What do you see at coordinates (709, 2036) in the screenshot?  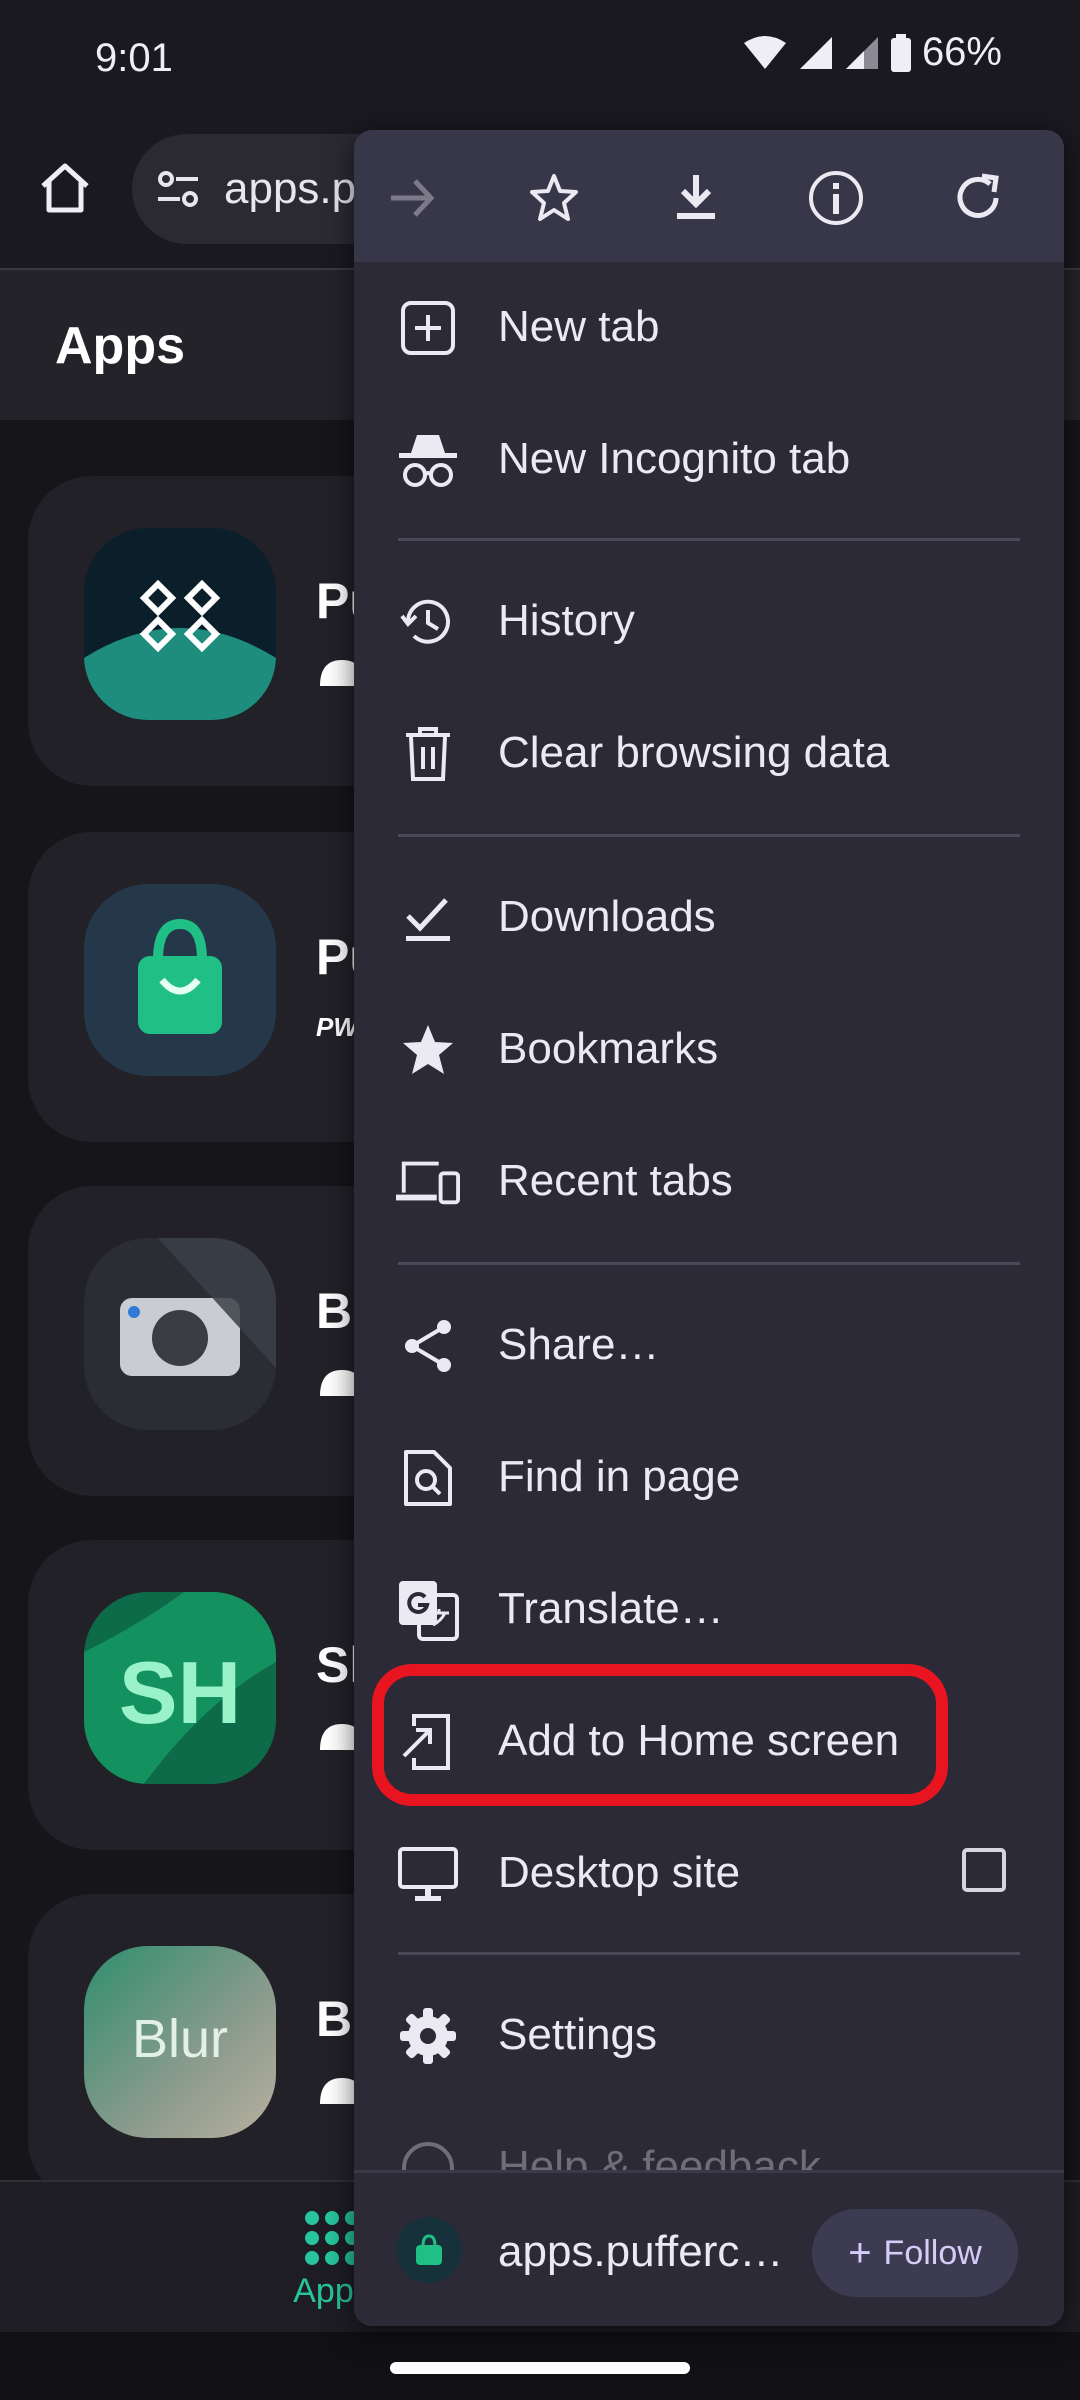 I see `menu-item-settings: Settings` at bounding box center [709, 2036].